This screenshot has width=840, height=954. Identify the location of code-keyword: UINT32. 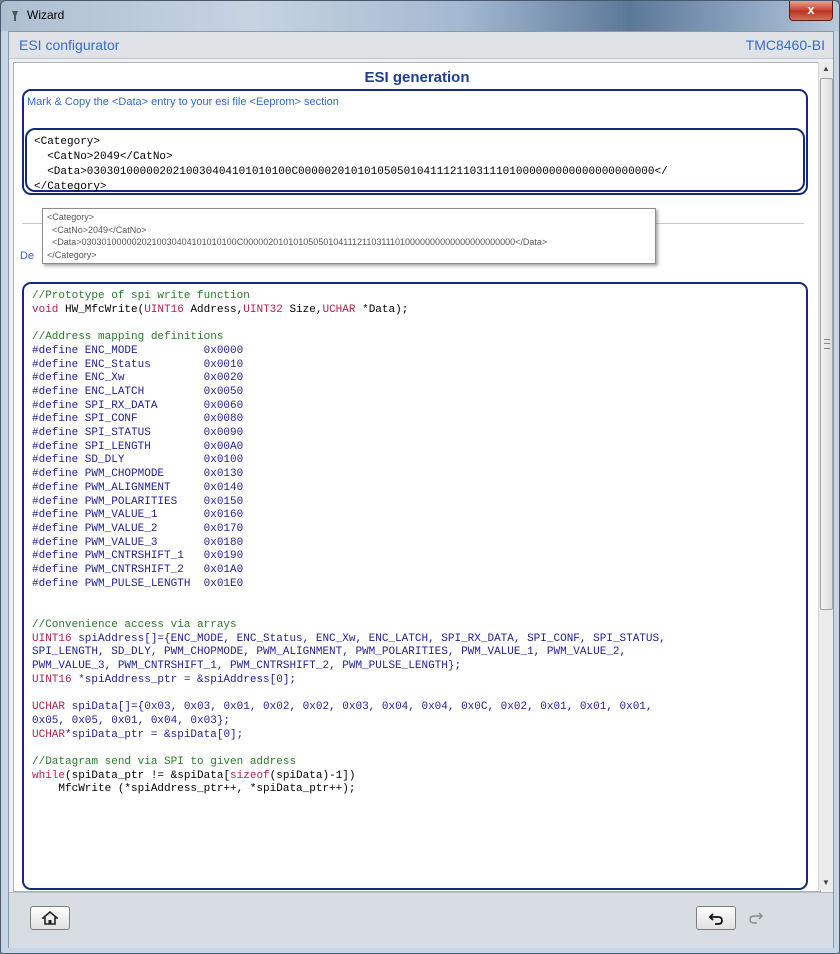
(263, 309).